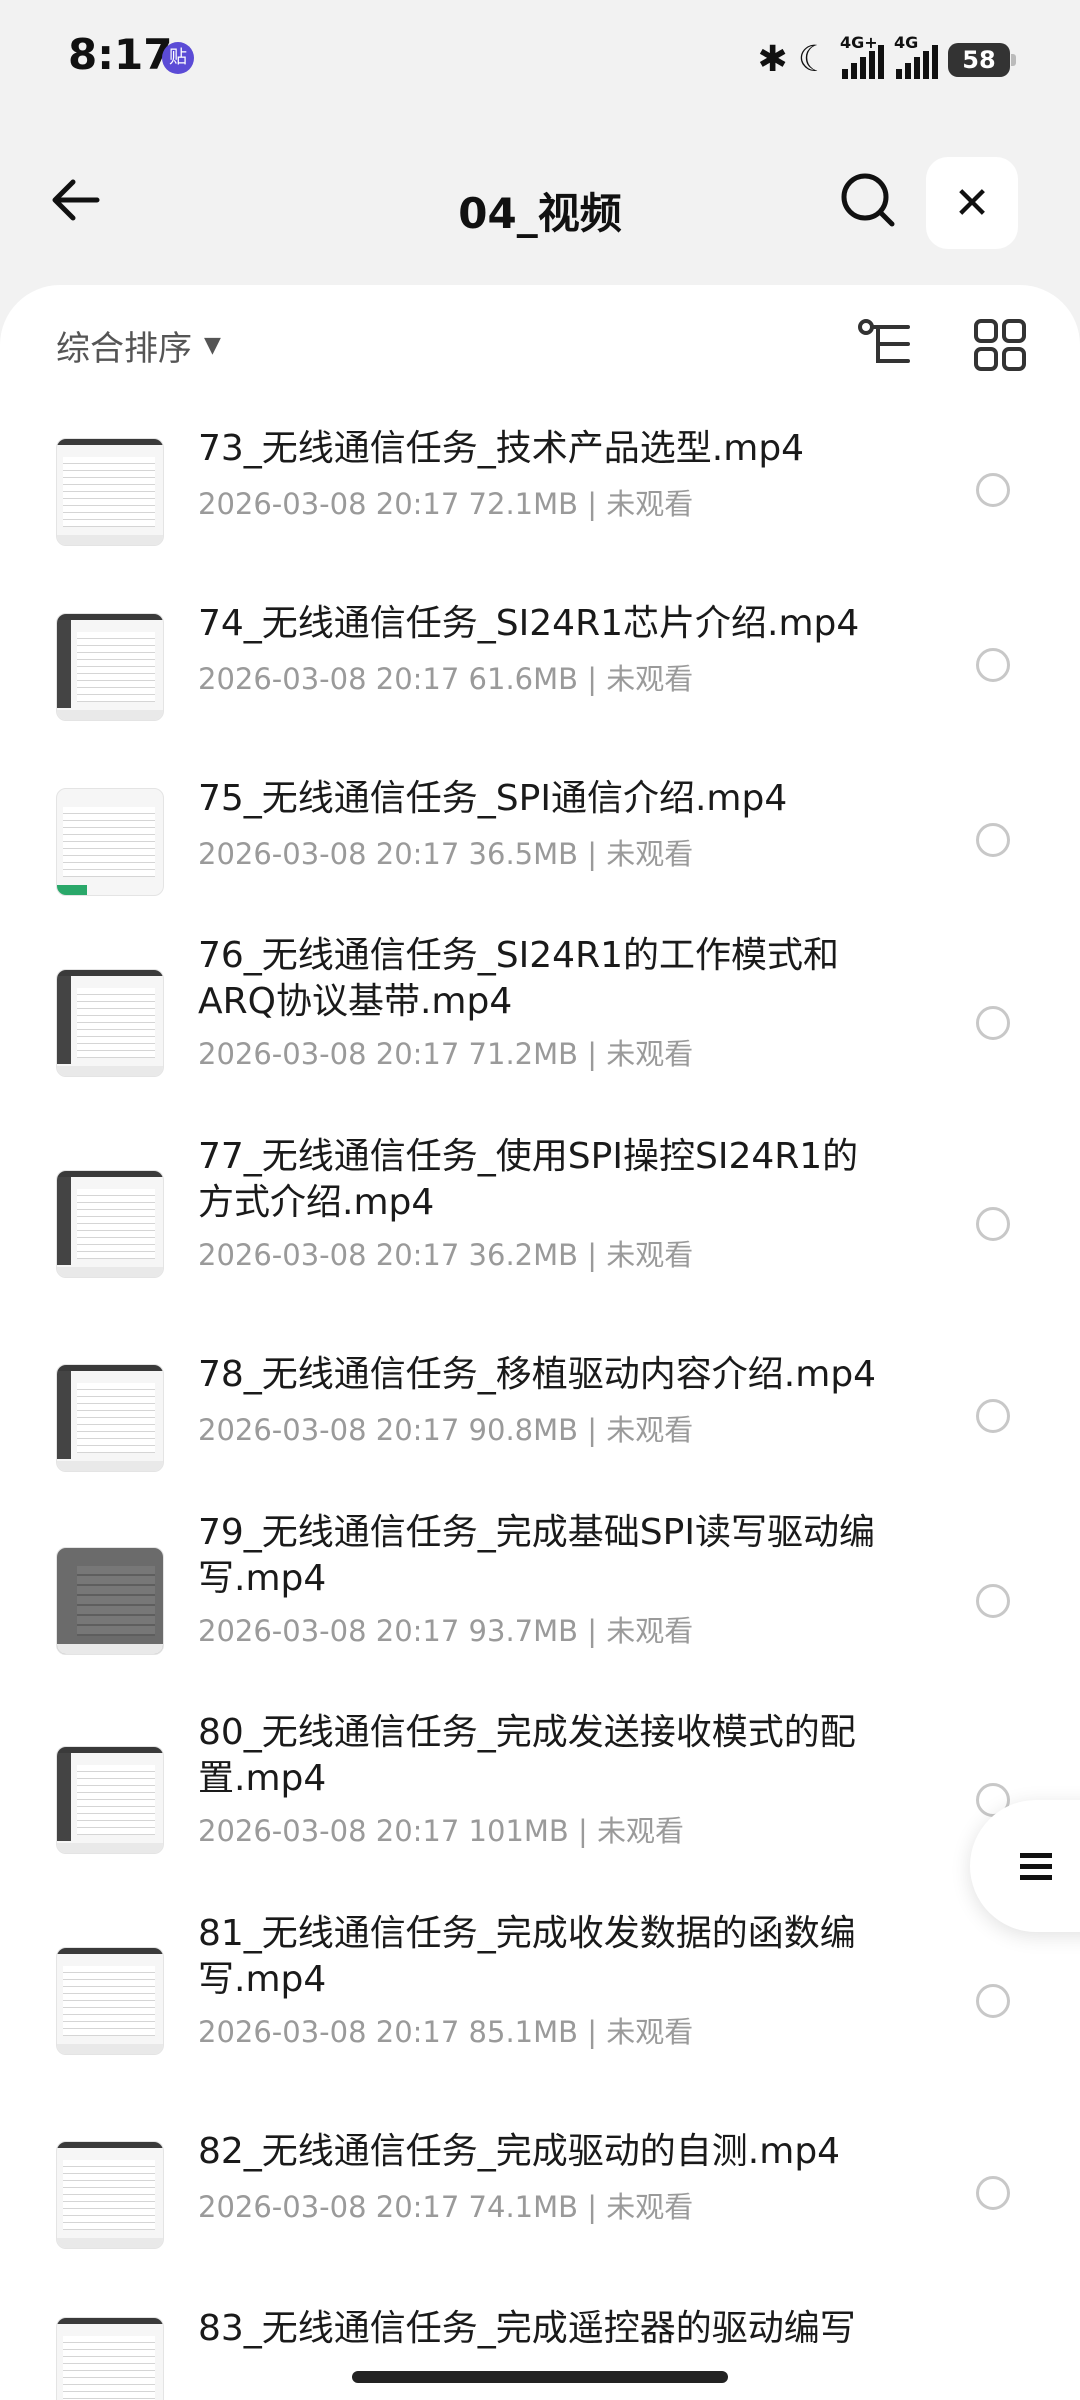 Image resolution: width=1080 pixels, height=2400 pixels. Describe the element at coordinates (540, 2377) in the screenshot. I see `home-indicator` at that location.